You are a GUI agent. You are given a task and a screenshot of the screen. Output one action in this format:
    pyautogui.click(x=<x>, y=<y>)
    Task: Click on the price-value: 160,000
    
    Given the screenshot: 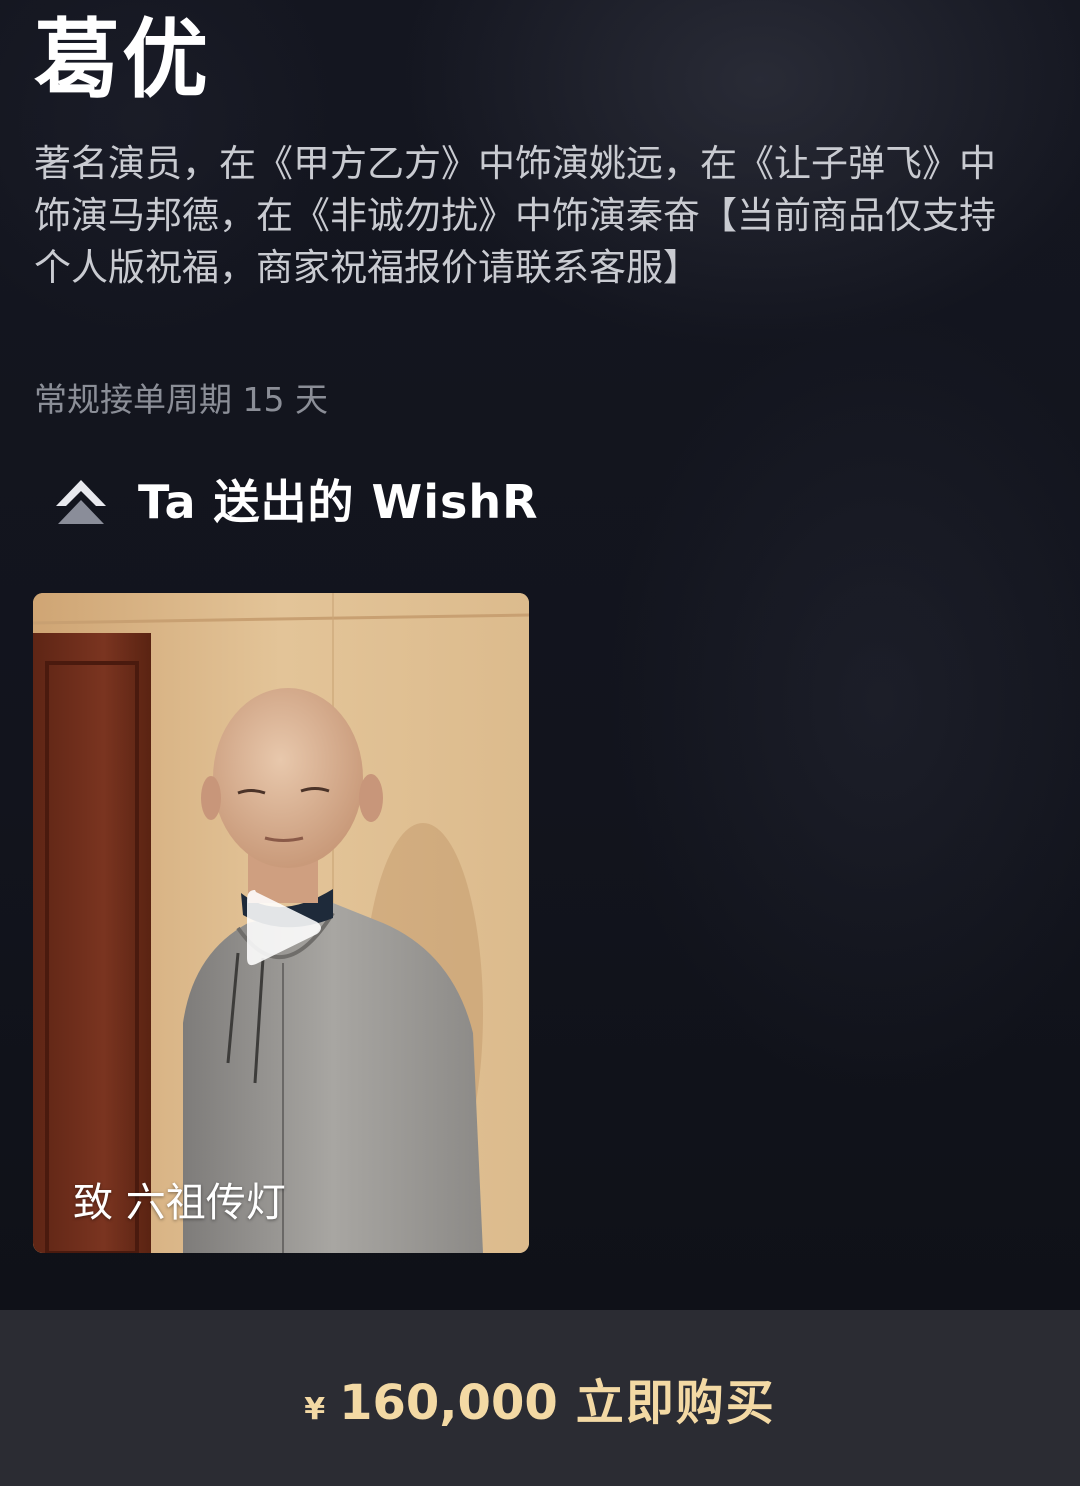 What is the action you would take?
    pyautogui.click(x=448, y=1403)
    